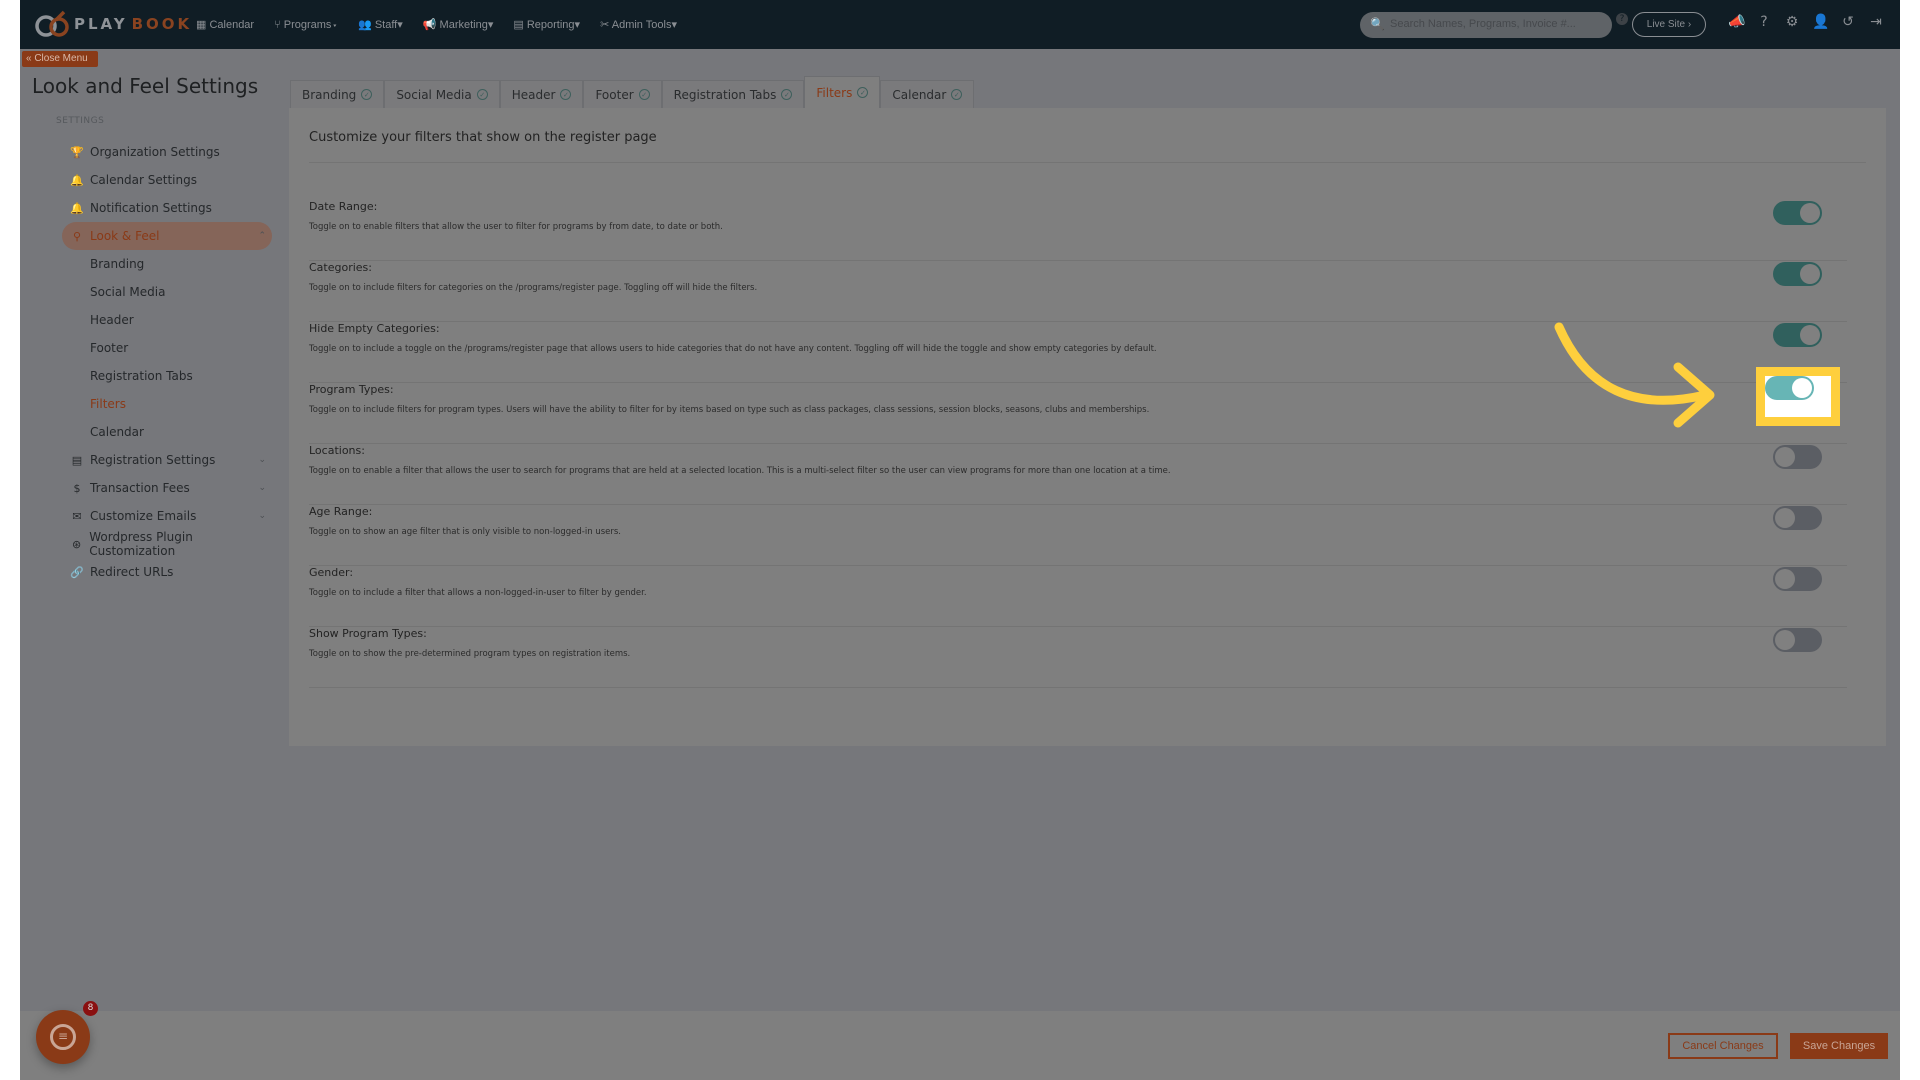 This screenshot has width=1920, height=1080. I want to click on chat-icon: ≡, so click(63, 1037).